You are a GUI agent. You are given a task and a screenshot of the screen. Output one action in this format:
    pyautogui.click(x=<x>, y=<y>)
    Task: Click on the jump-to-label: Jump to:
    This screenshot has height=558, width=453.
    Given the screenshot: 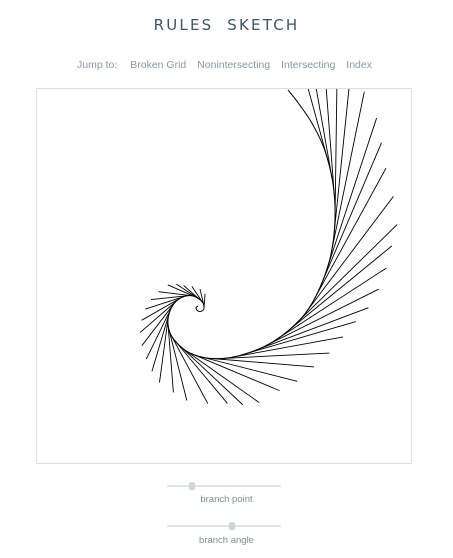 What is the action you would take?
    pyautogui.click(x=97, y=65)
    